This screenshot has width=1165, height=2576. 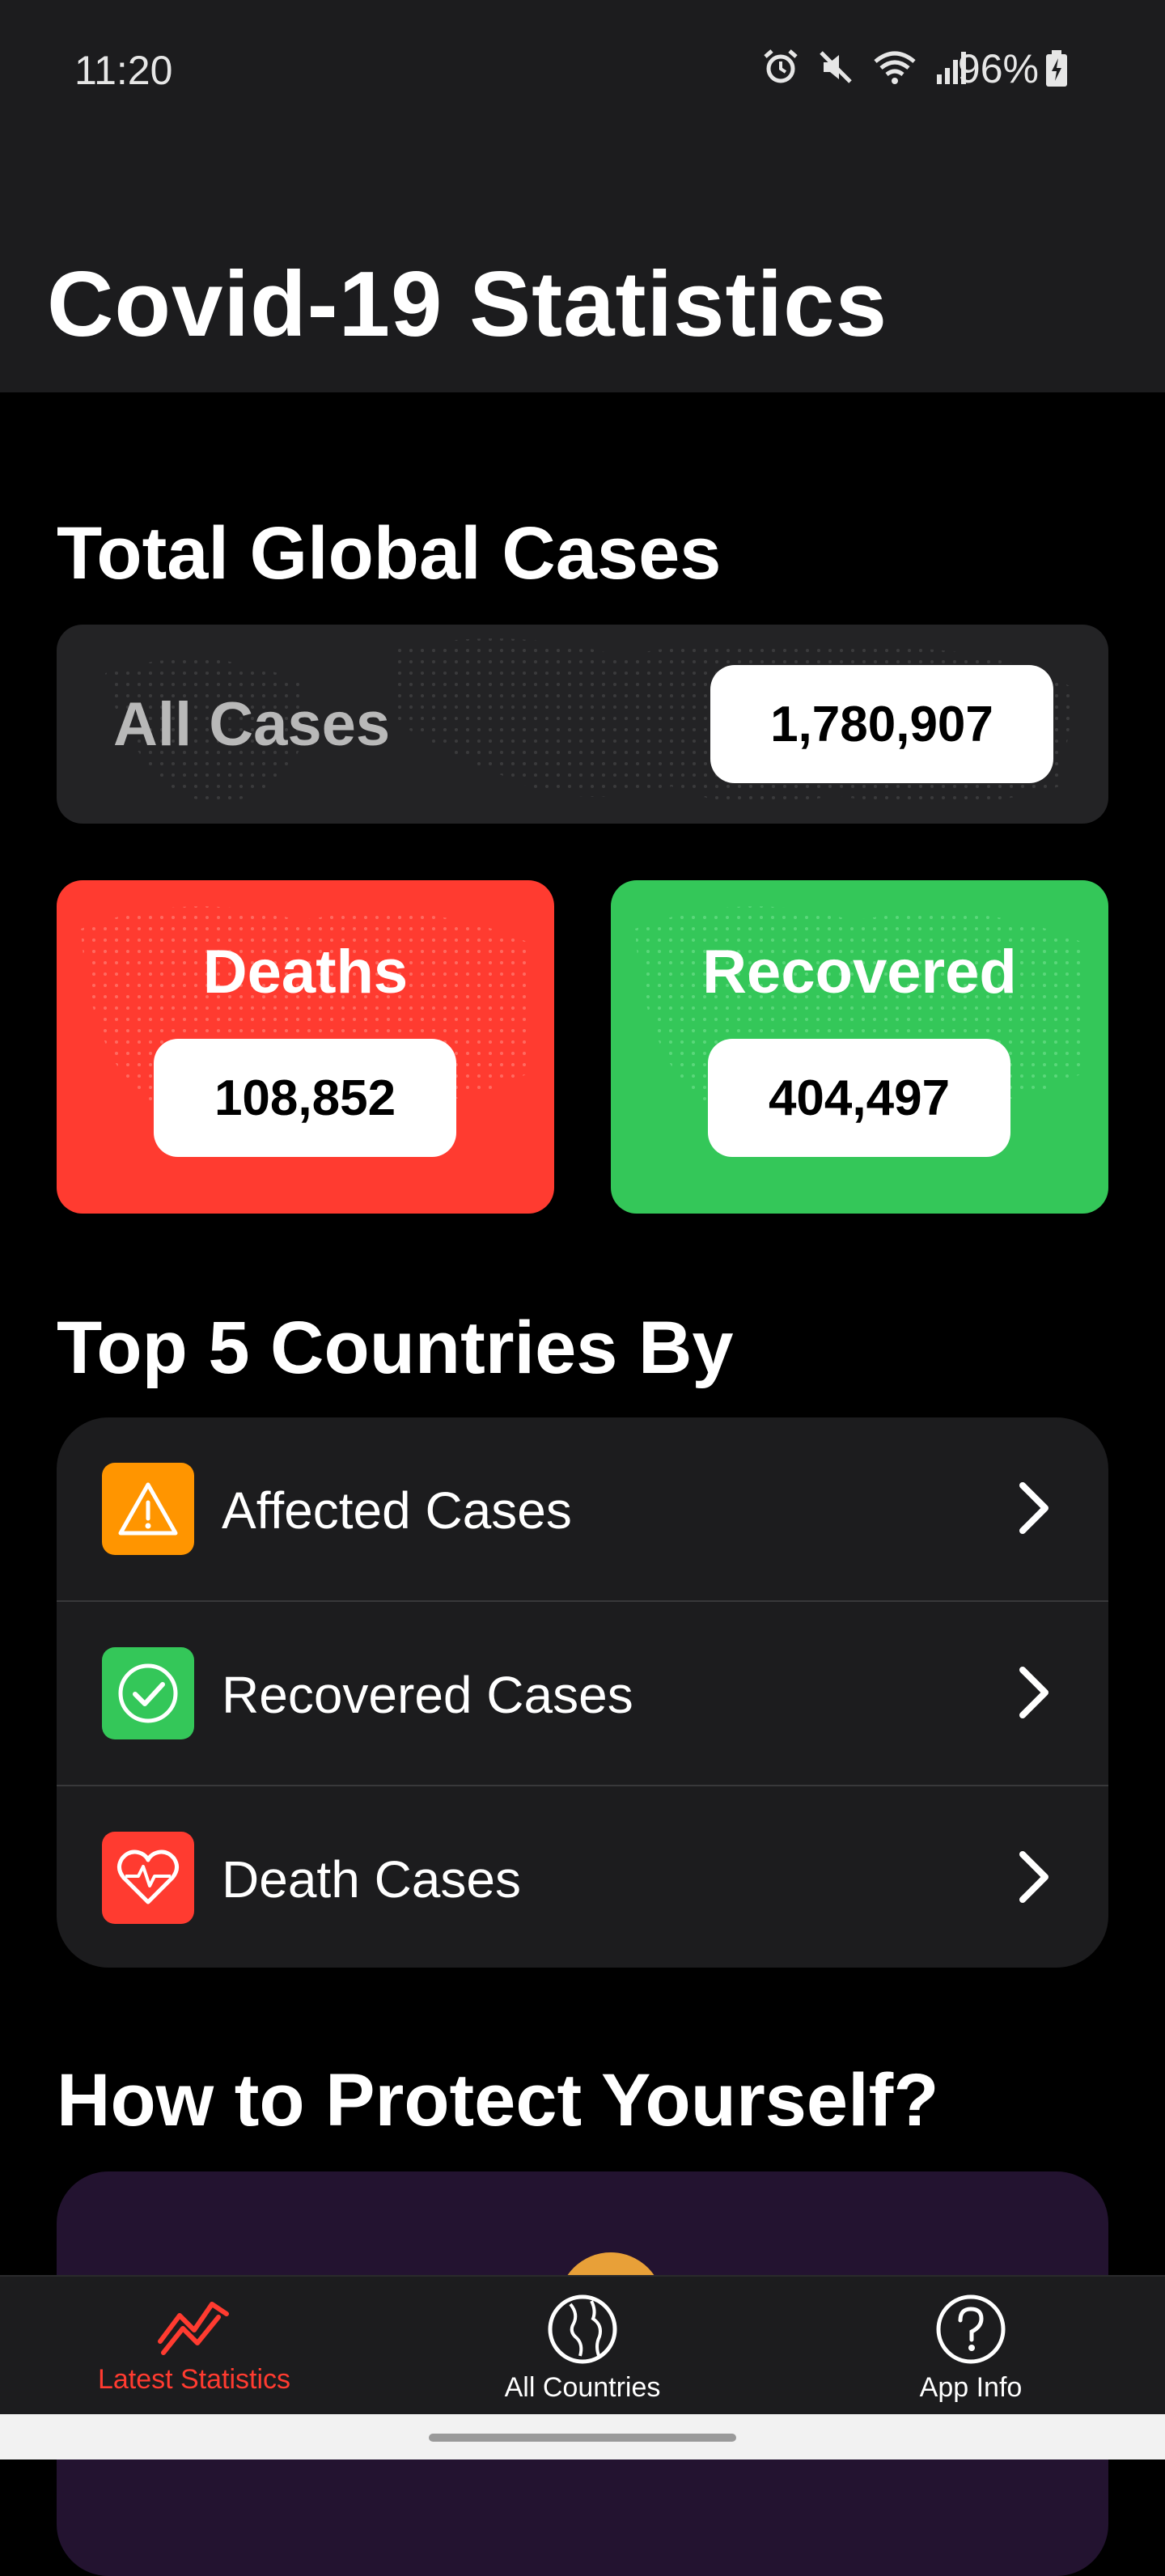 I want to click on recovered-card: Recovered 404,497, so click(x=860, y=1047).